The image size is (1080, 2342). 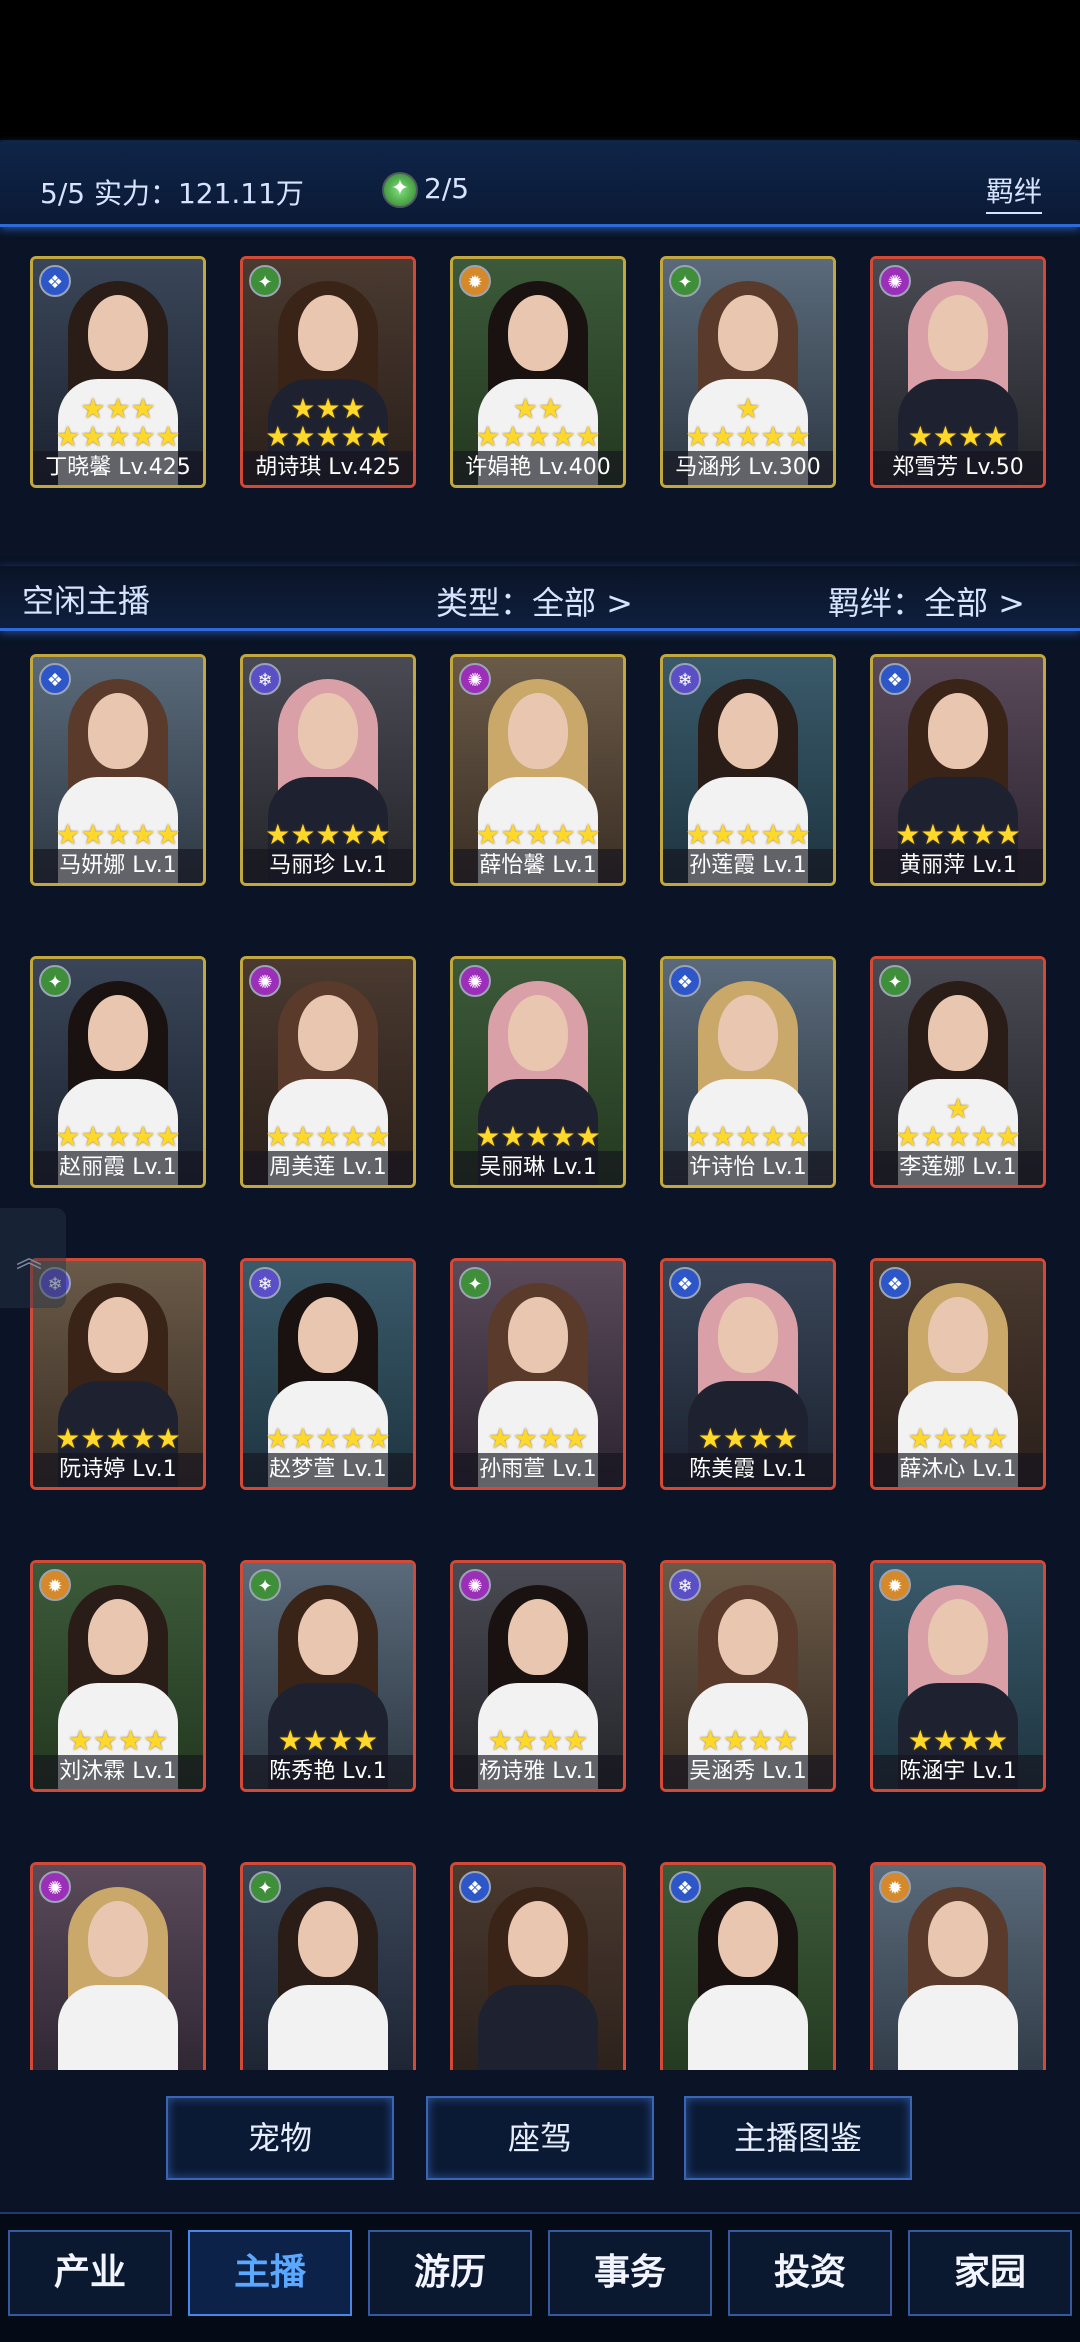 I want to click on streamer-name-level: 阮诗婷 Lv.1, so click(x=118, y=1470).